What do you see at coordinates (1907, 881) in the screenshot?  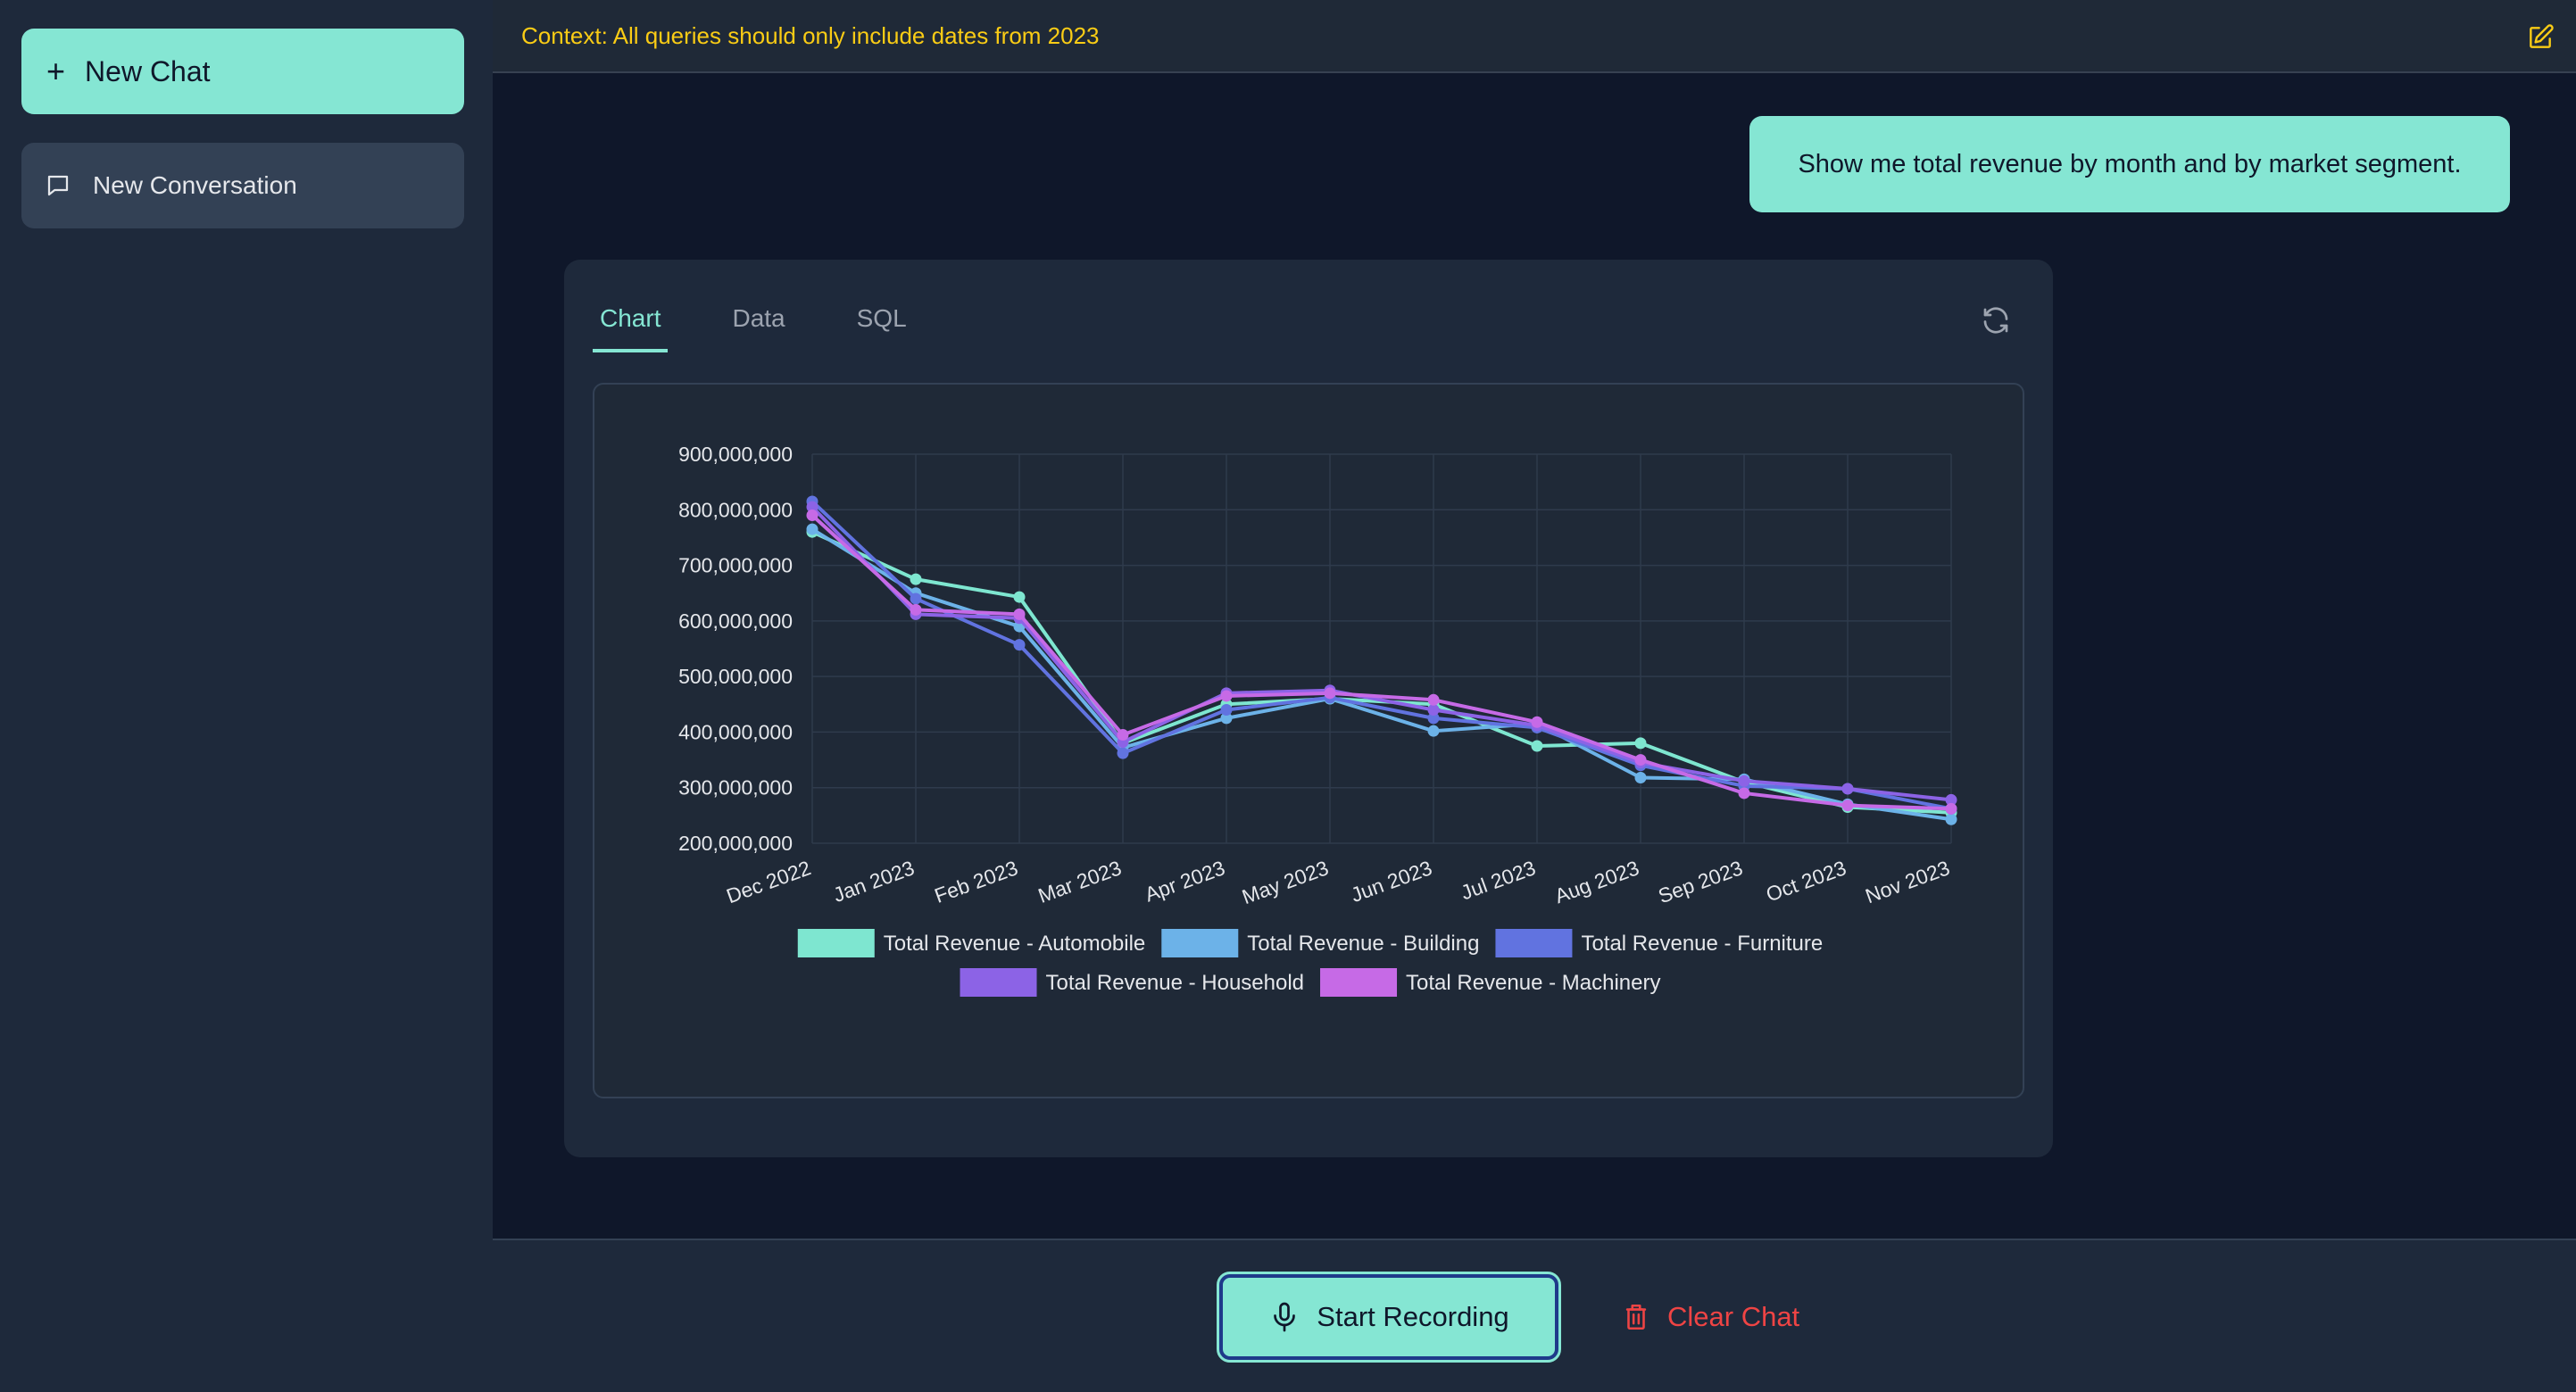 I see `x-tick-label: Nov 2023` at bounding box center [1907, 881].